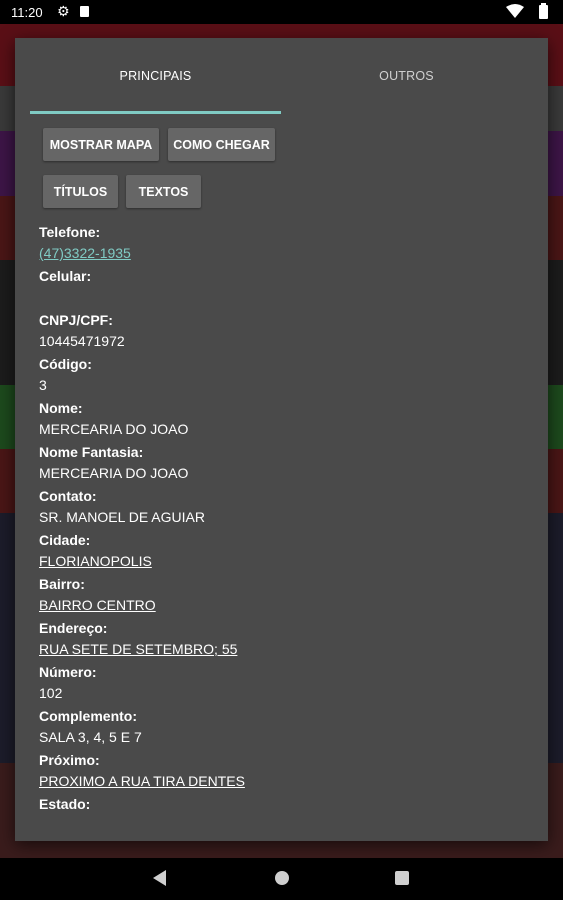 This screenshot has height=900, width=563. What do you see at coordinates (84, 11) in the screenshot?
I see `sd-card-icon` at bounding box center [84, 11].